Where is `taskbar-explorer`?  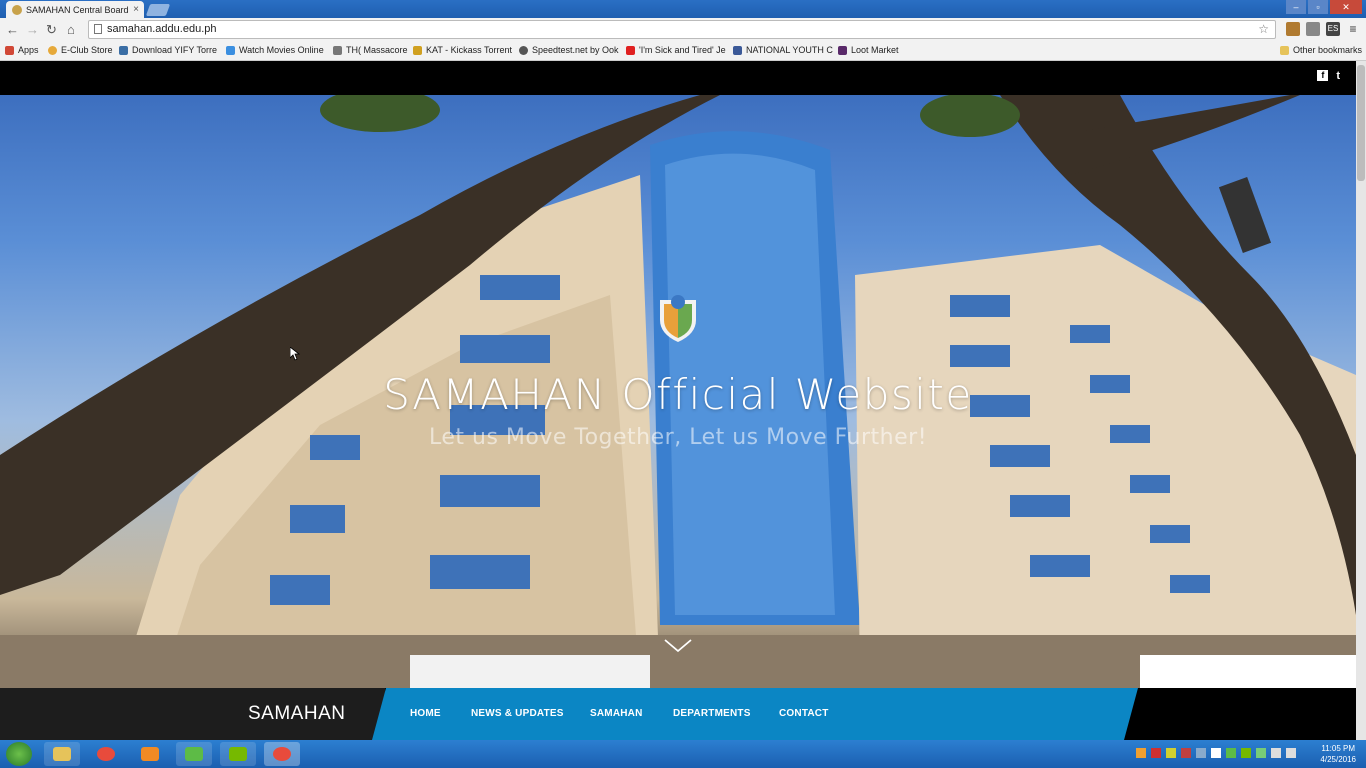
taskbar-explorer is located at coordinates (62, 754).